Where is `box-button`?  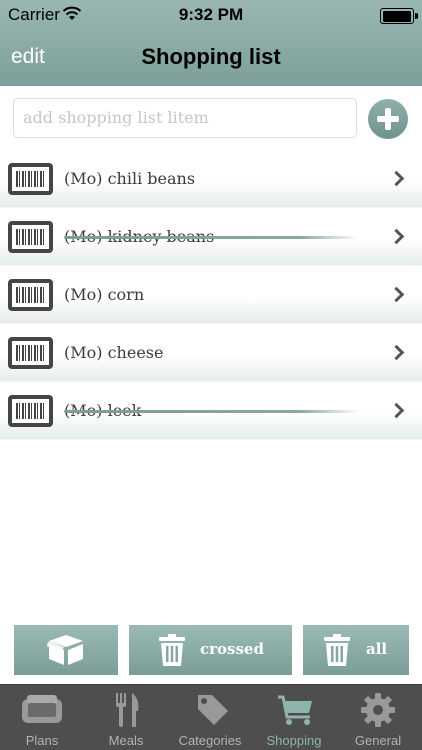 box-button is located at coordinates (66, 650).